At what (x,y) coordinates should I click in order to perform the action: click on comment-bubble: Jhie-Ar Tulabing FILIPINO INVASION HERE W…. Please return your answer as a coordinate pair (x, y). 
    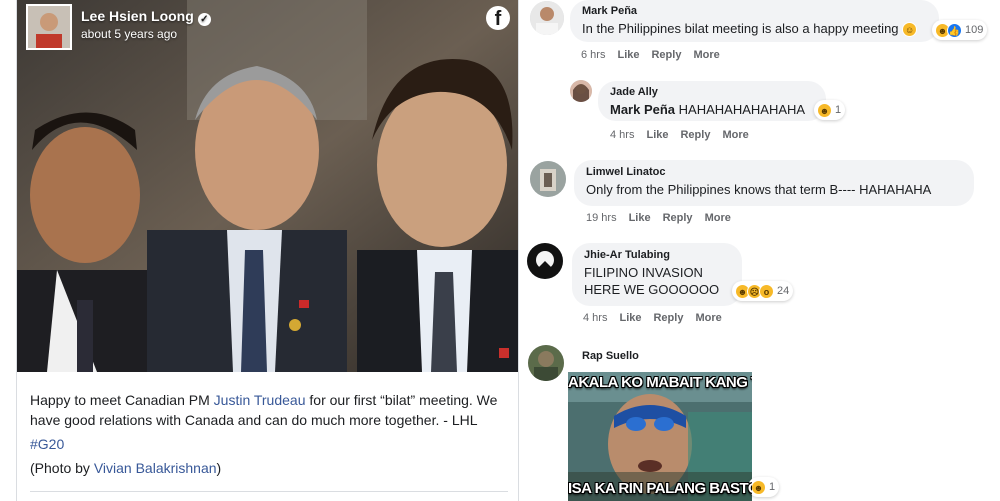
    Looking at the image, I should click on (657, 274).